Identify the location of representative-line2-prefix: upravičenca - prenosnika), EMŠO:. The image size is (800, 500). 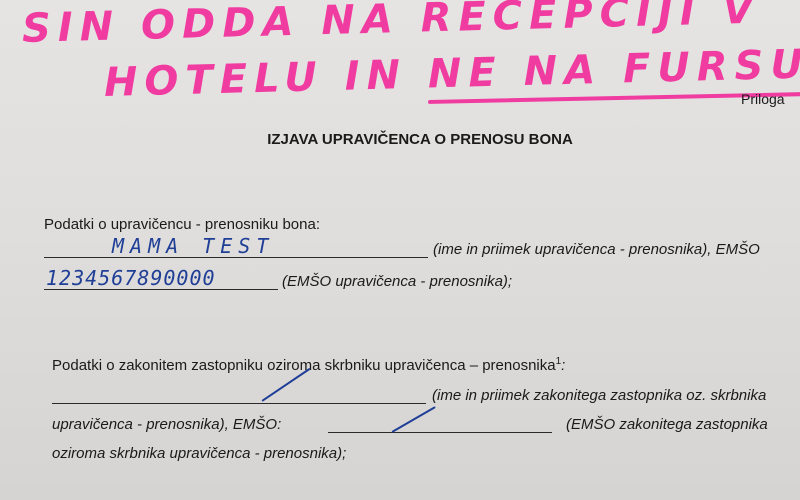
(167, 424).